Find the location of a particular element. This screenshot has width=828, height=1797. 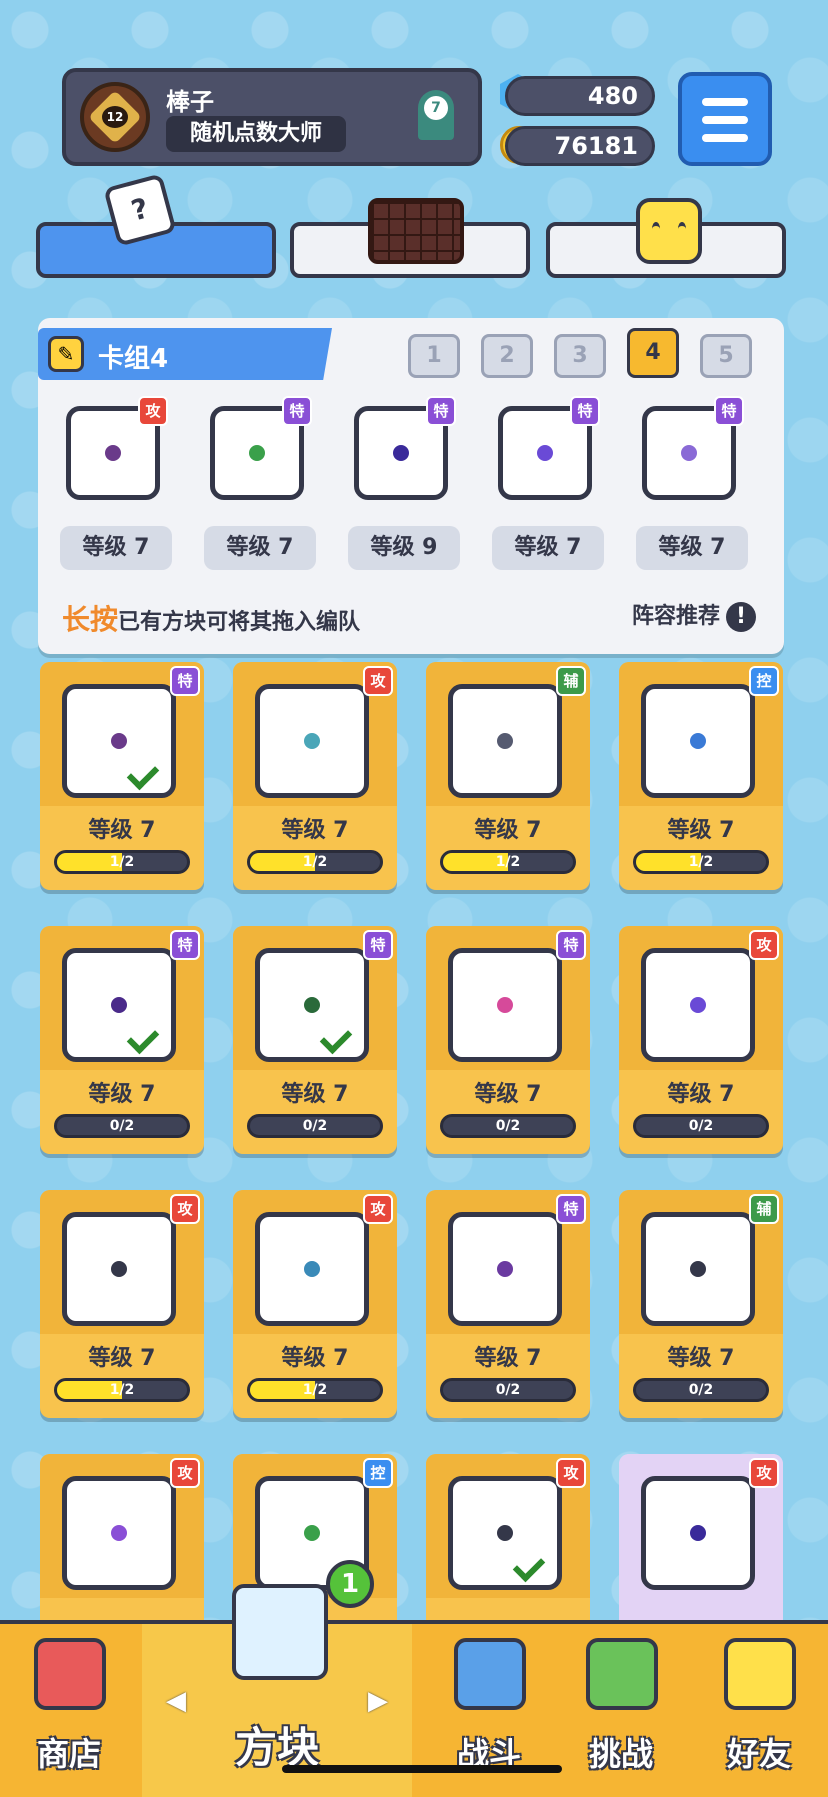

tab-dice: ? is located at coordinates (156, 225).